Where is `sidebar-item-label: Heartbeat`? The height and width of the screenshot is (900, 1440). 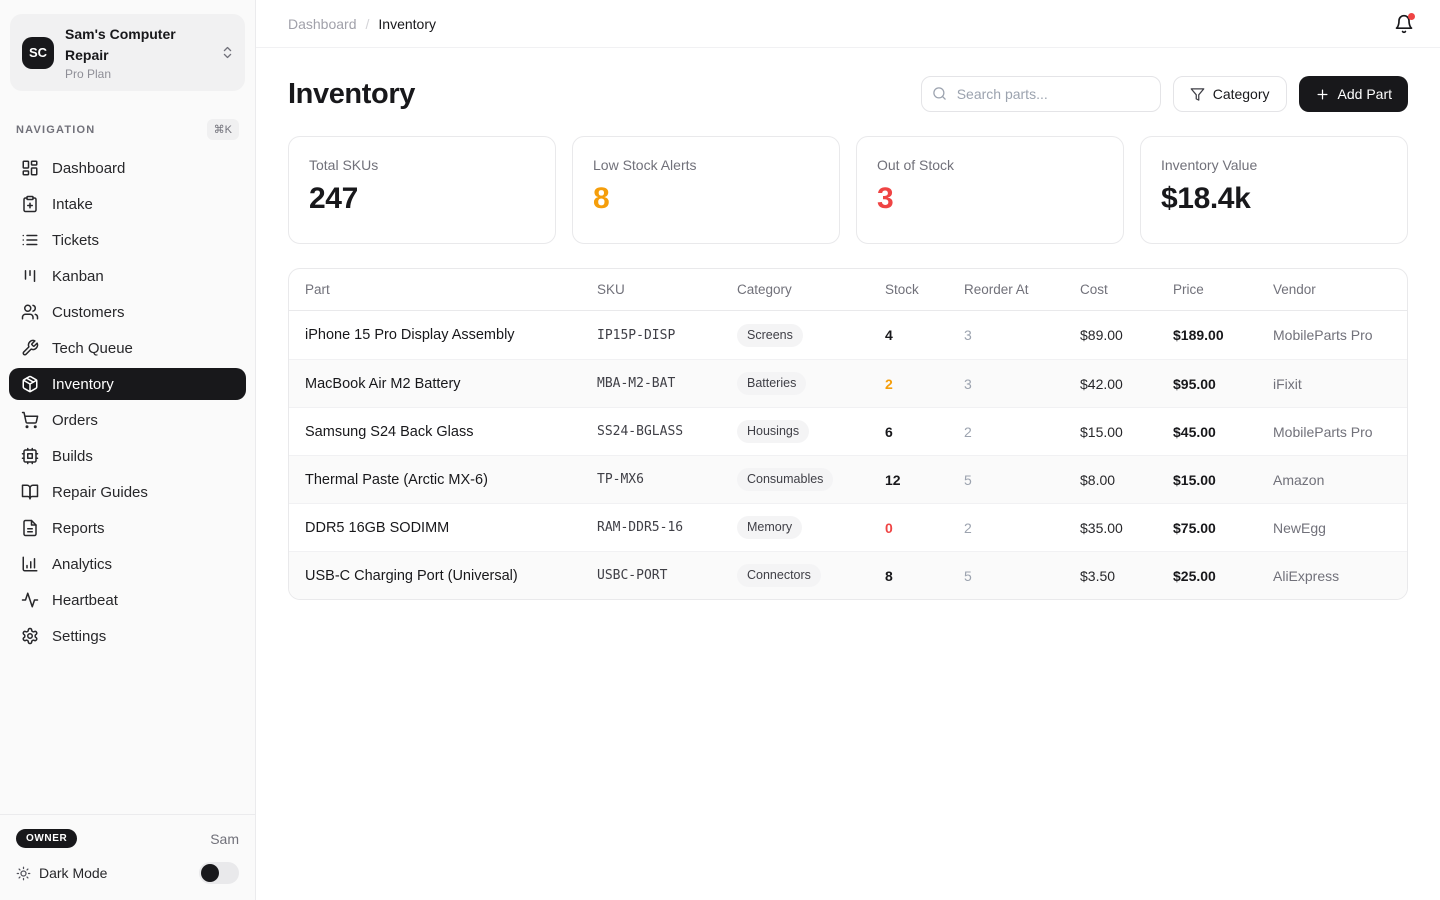 sidebar-item-label: Heartbeat is located at coordinates (85, 600).